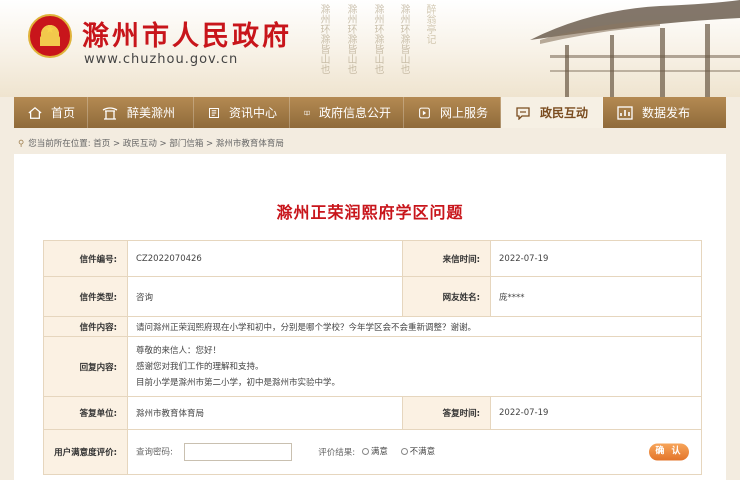 The height and width of the screenshot is (480, 740). Describe the element at coordinates (417, 451) in the screenshot. I see `radio-unsatisfied: 不满意` at that location.